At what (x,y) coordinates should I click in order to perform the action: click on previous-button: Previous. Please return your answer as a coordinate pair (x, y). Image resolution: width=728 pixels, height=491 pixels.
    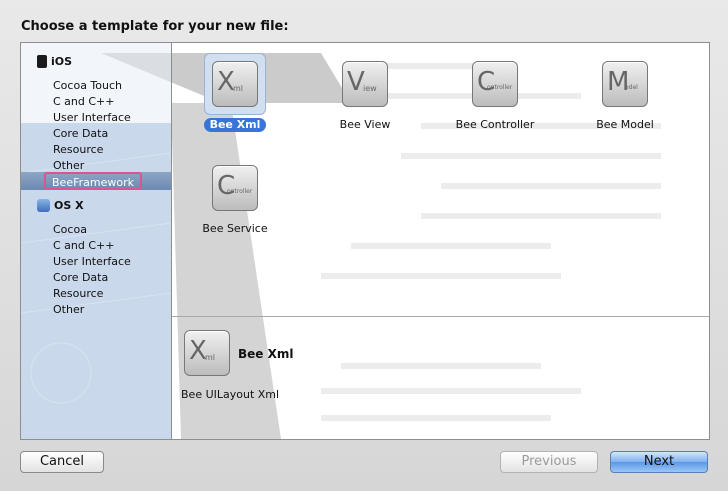
    Looking at the image, I should click on (549, 462).